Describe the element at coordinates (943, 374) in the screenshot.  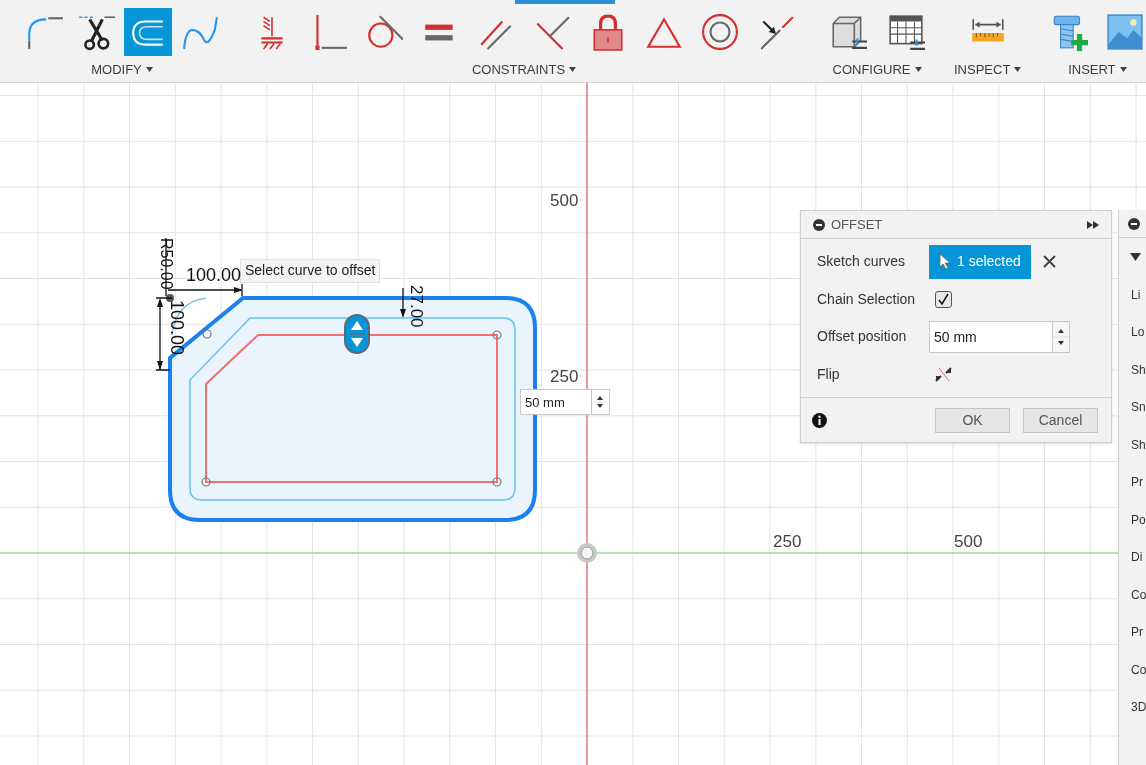
I see `flip-arrows-icon` at that location.